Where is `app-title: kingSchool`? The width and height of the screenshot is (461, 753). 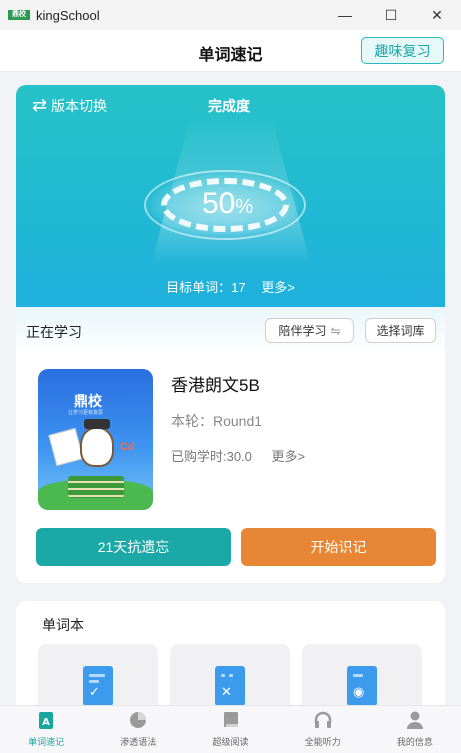 app-title: kingSchool is located at coordinates (68, 15).